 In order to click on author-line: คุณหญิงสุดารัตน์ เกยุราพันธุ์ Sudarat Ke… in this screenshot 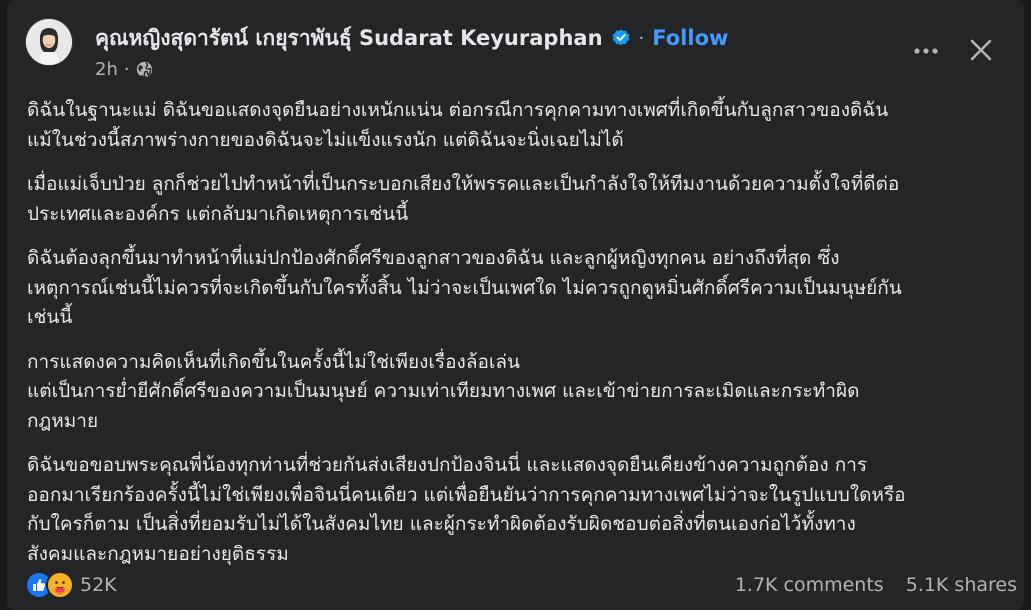, I will do `click(411, 38)`.